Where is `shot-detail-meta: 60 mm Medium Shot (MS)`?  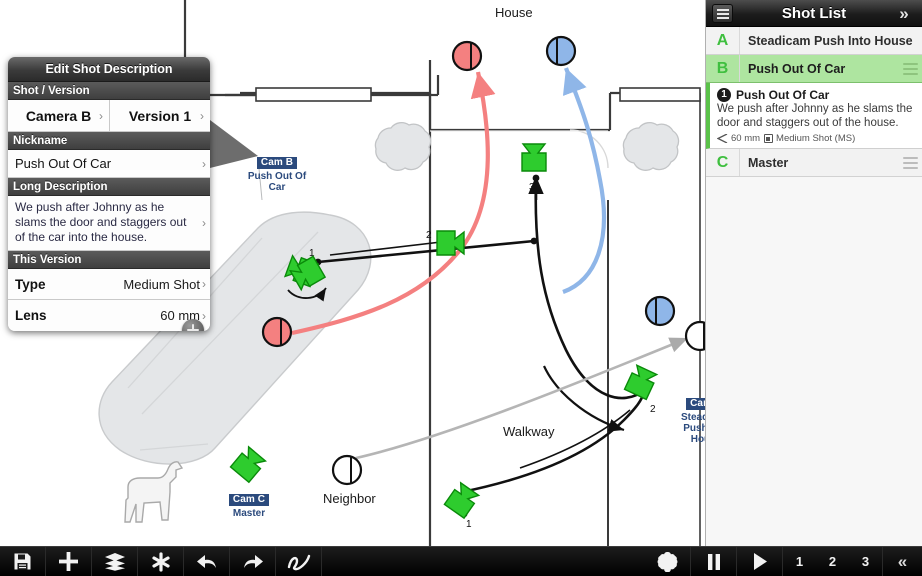
shot-detail-meta: 60 mm Medium Shot (MS) is located at coordinates (816, 138).